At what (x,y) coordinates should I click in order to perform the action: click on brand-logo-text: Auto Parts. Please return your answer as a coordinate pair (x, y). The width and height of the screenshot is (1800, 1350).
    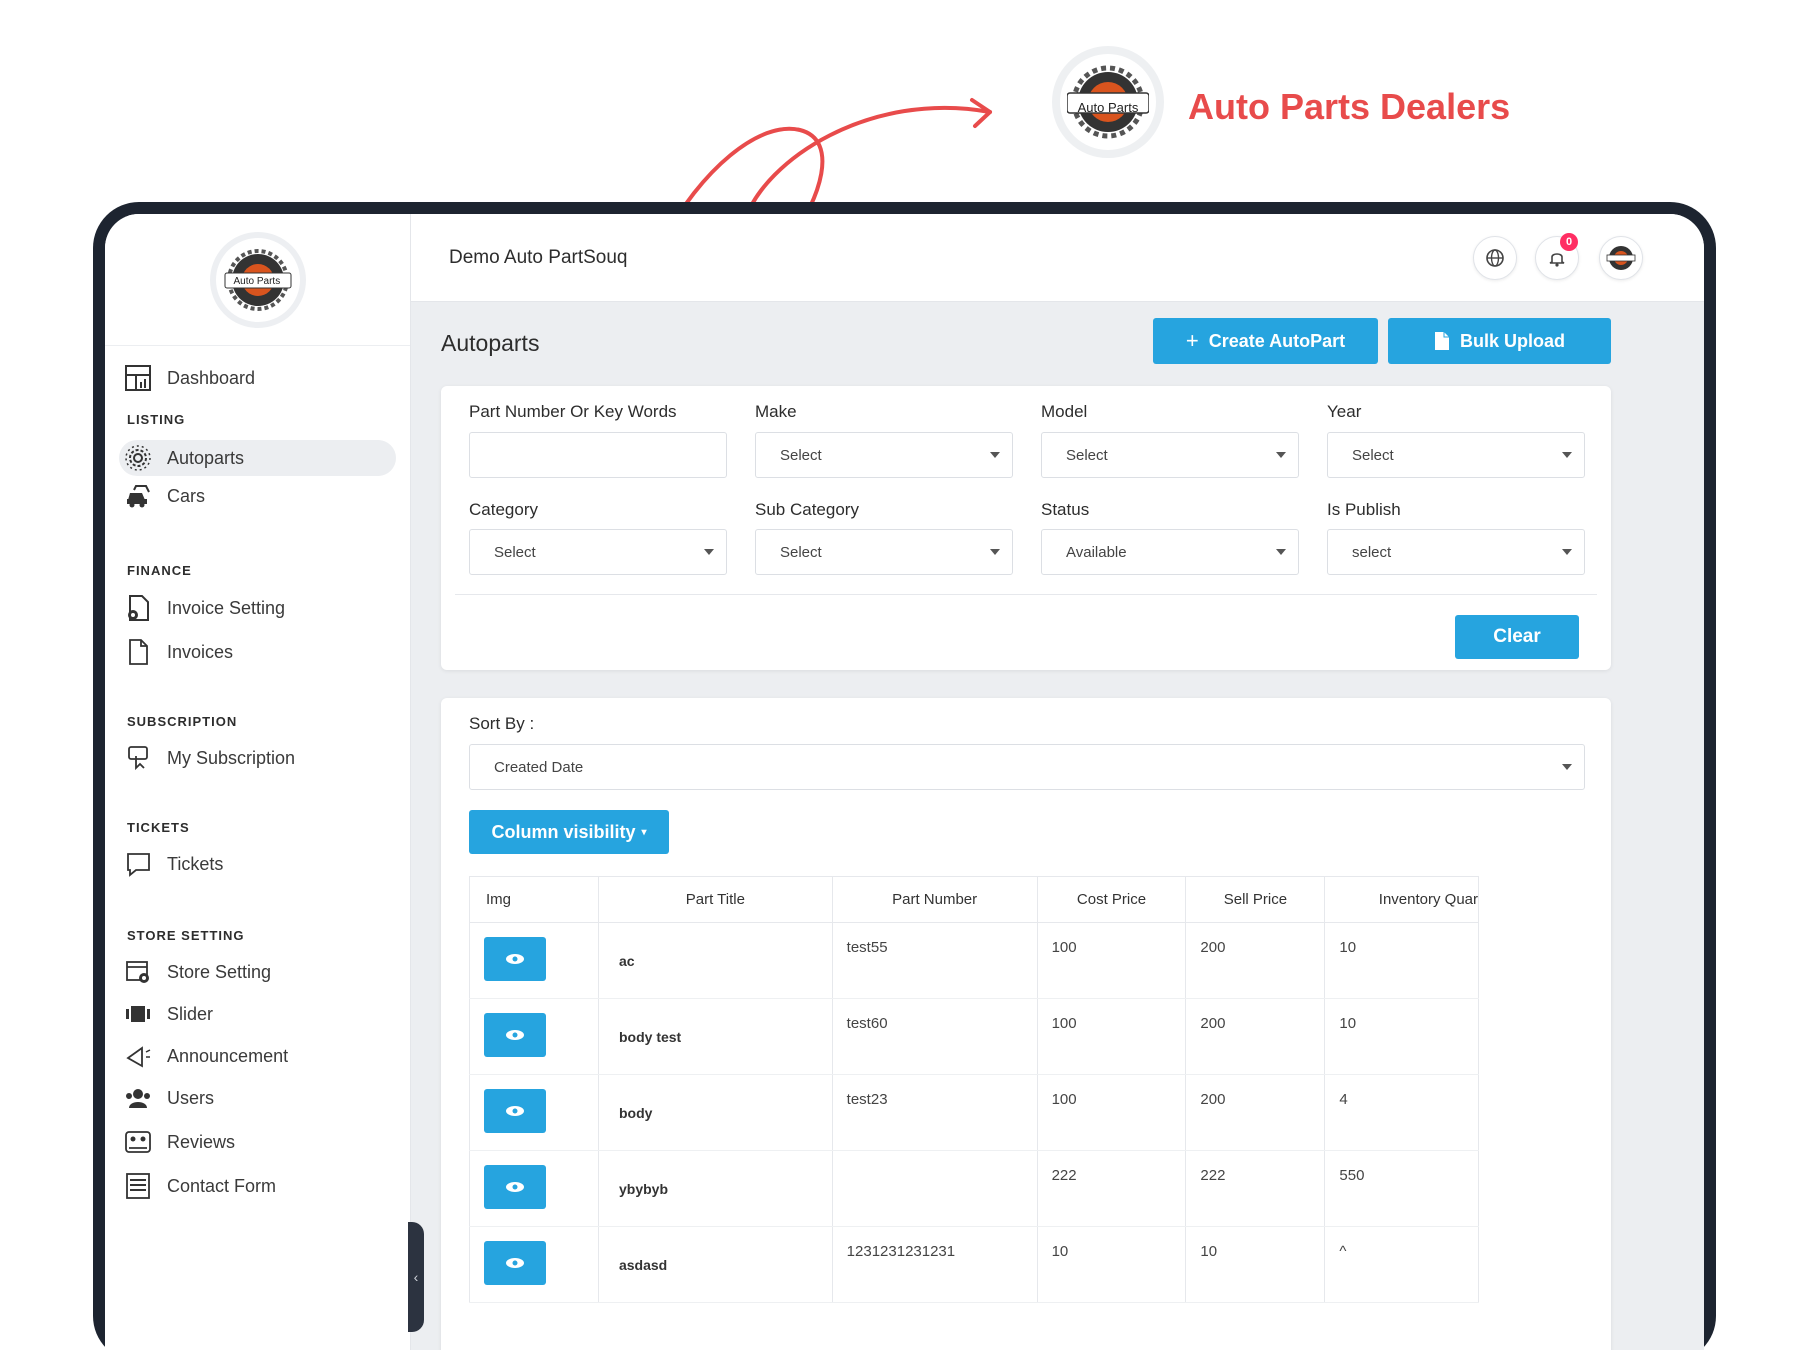
    Looking at the image, I should click on (1108, 107).